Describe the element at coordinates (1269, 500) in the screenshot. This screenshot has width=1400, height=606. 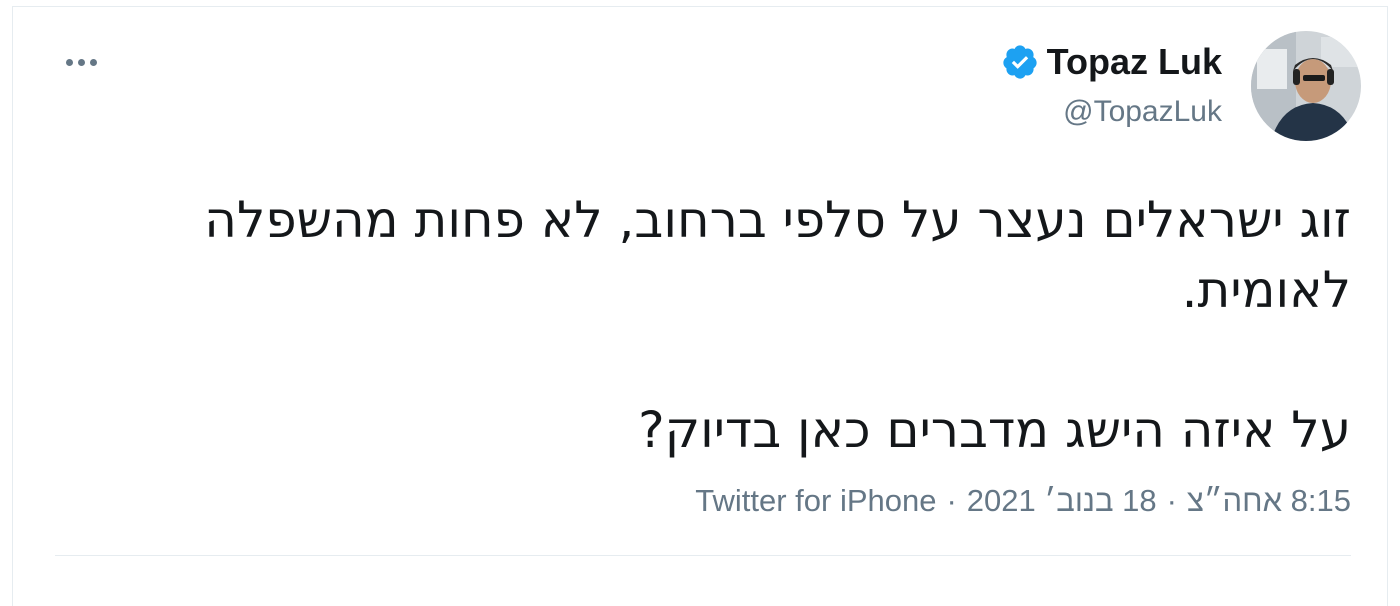
I see `tweet-time: 8:15 אחה״צ` at that location.